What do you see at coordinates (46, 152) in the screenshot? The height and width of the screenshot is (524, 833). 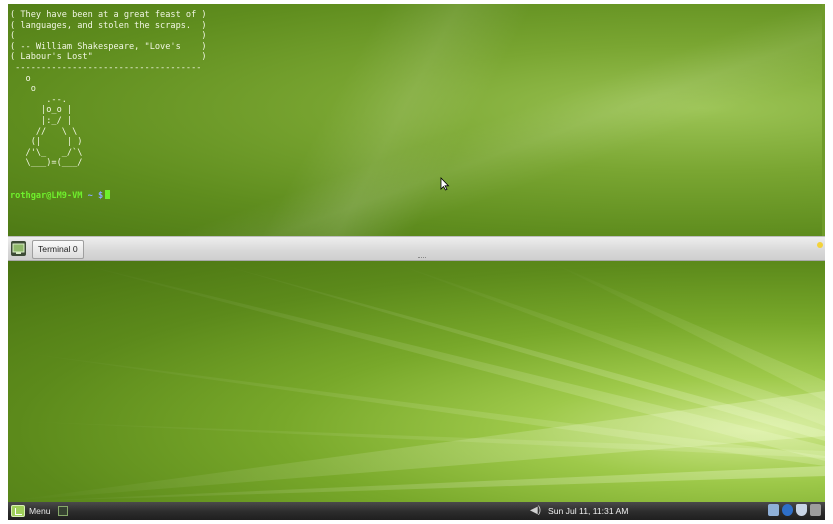 I see `terminal-line: /'\_ _/`\` at bounding box center [46, 152].